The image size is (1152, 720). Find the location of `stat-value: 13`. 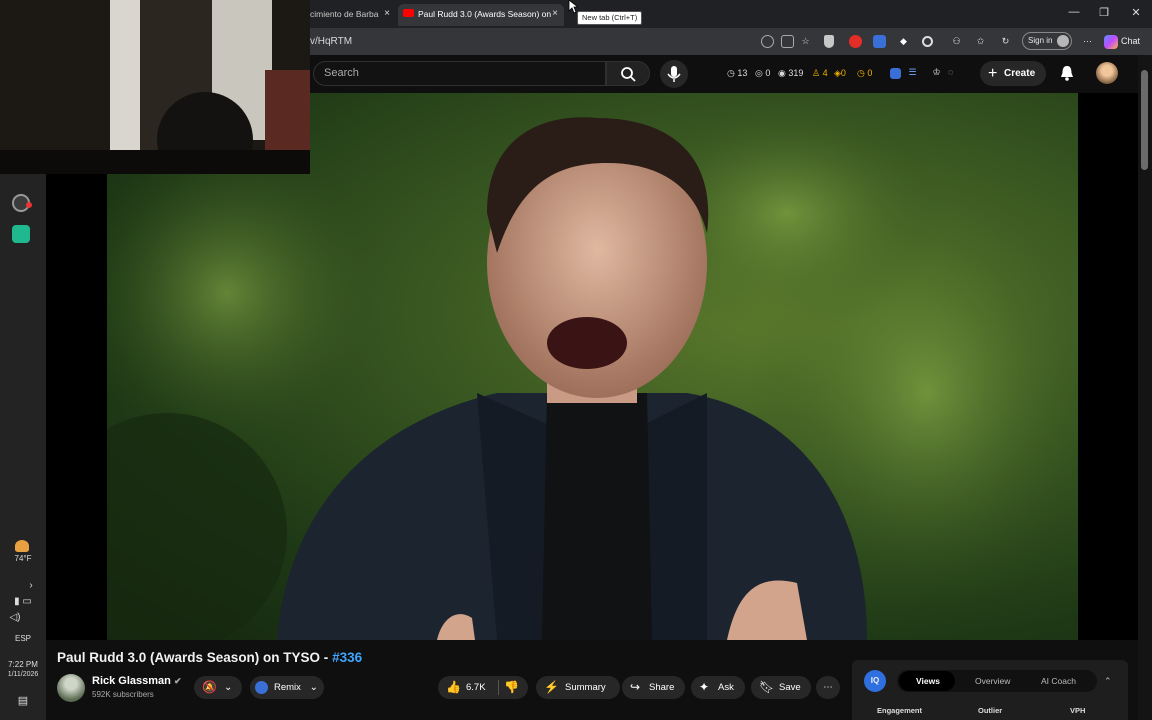

stat-value: 13 is located at coordinates (742, 73).